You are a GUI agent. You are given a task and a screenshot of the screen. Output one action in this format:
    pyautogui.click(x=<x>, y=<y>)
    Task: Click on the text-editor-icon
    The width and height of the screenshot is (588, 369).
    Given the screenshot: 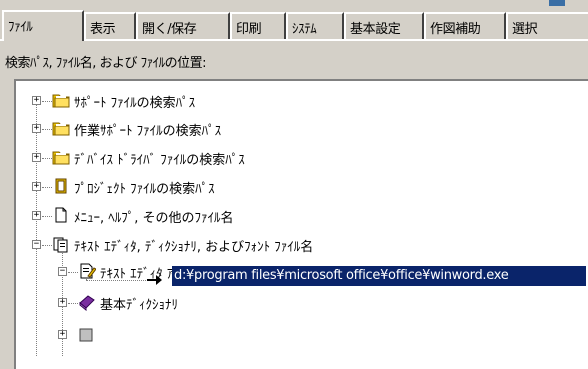 What is the action you would take?
    pyautogui.click(x=88, y=271)
    